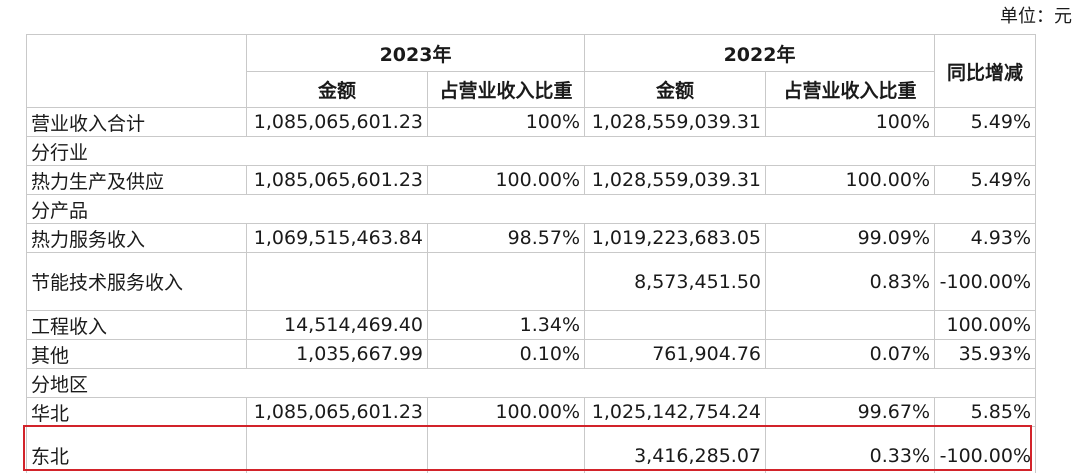  Describe the element at coordinates (675, 281) in the screenshot. I see `amount-2022: 8,573,451.50` at that location.